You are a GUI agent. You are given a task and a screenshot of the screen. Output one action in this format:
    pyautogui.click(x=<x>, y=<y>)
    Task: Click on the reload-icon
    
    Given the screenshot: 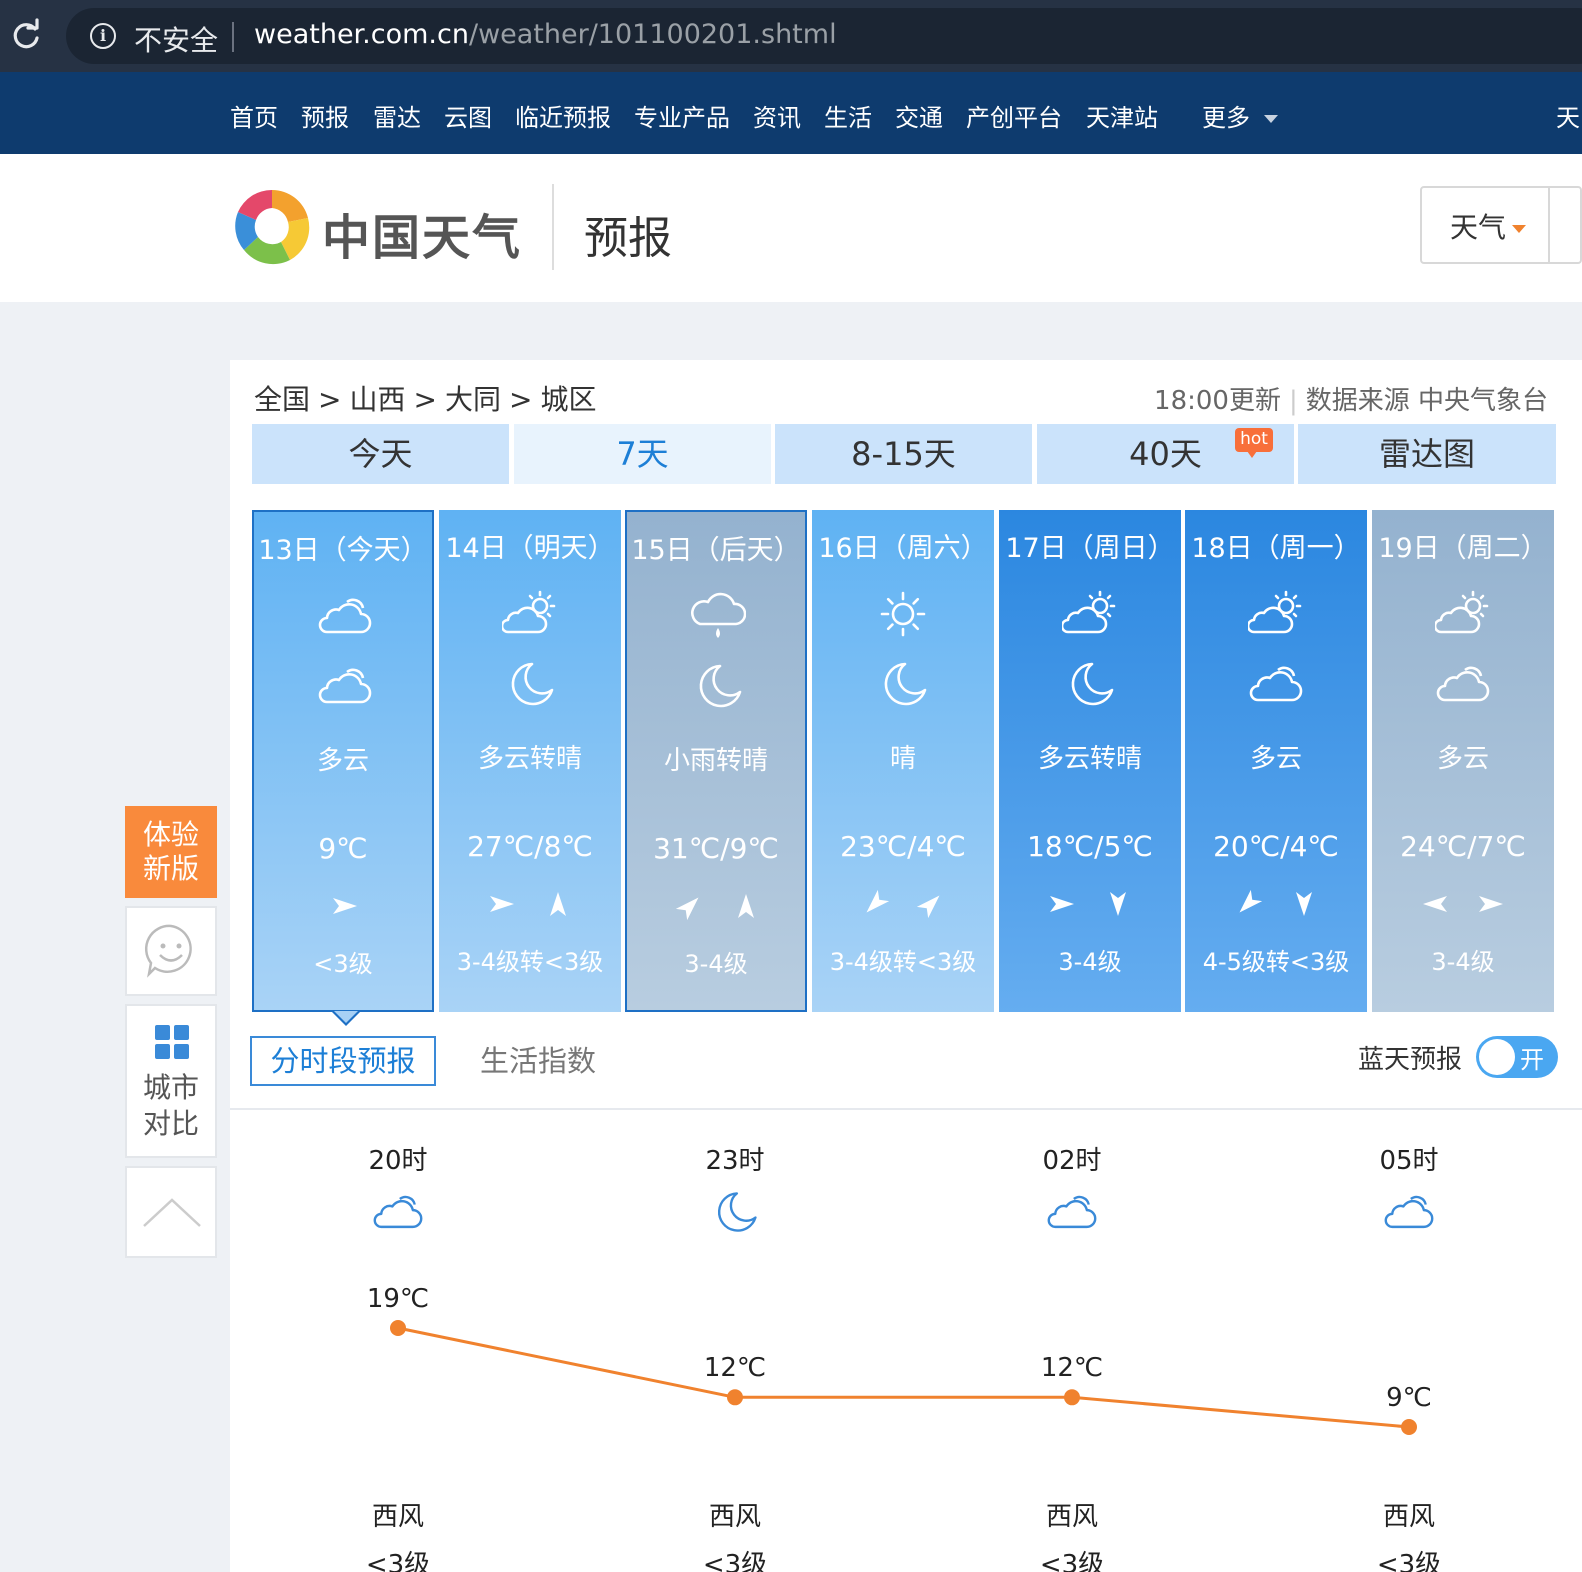 What is the action you would take?
    pyautogui.click(x=26, y=36)
    